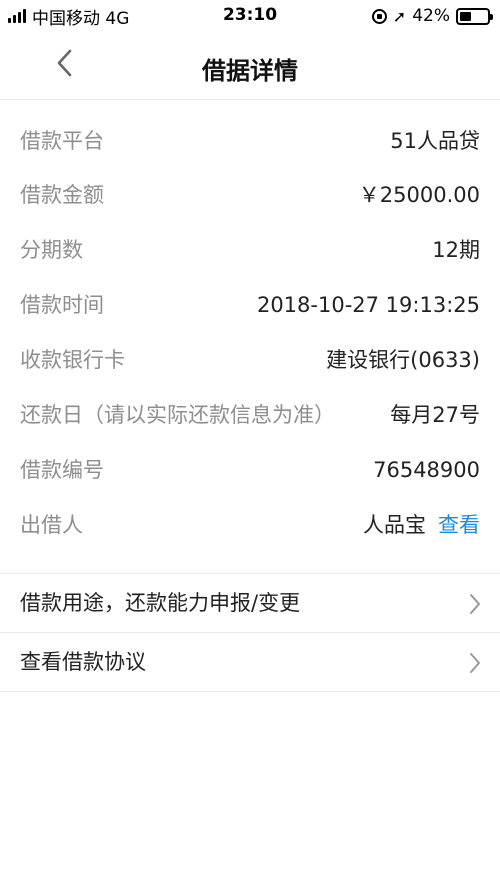 The width and height of the screenshot is (500, 888). I want to click on location-arrow-icon: ➚, so click(399, 16).